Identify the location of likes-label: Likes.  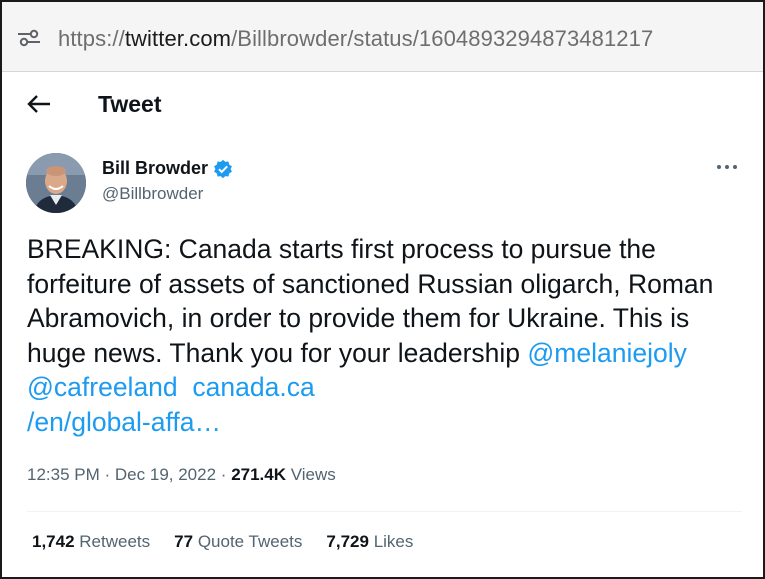
(393, 541).